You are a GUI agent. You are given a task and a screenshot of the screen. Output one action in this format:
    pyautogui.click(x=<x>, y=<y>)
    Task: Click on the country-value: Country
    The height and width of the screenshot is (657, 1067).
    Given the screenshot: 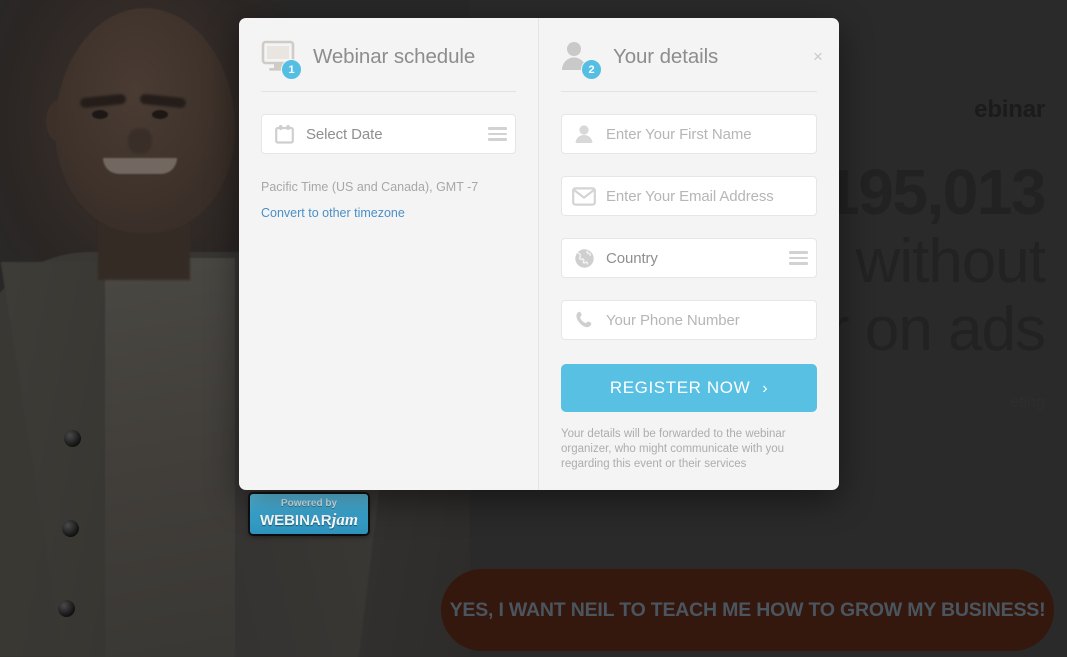 What is the action you would take?
    pyautogui.click(x=632, y=258)
    